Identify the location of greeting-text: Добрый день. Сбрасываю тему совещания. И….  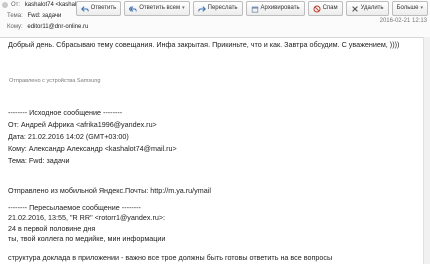
(204, 44).